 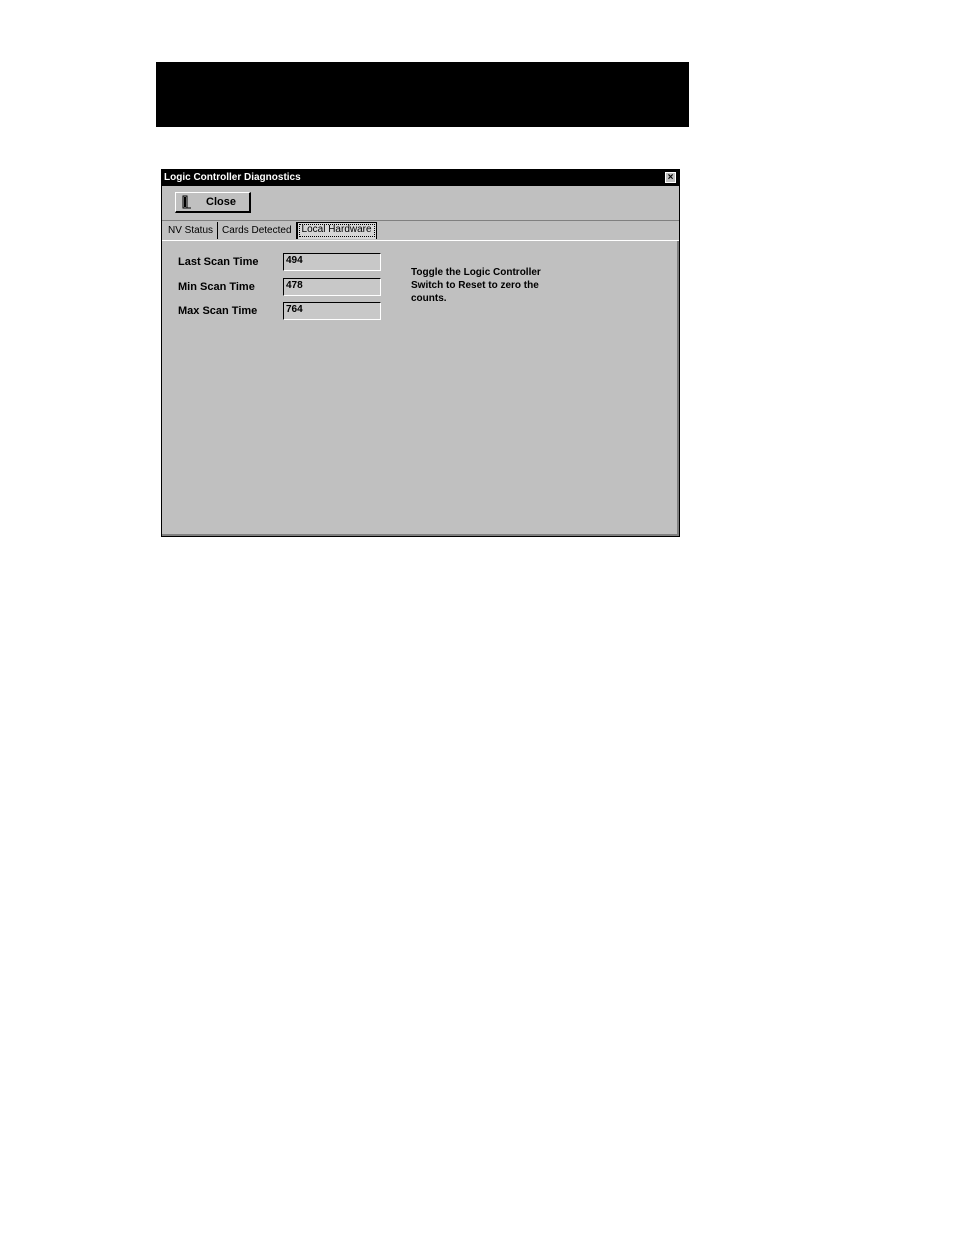 I want to click on toolbar: Close, so click(x=420, y=203).